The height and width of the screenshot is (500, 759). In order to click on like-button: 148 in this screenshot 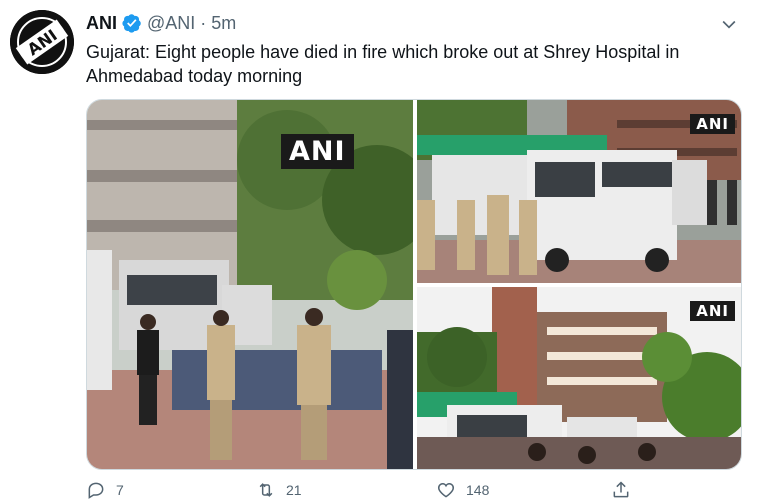, I will do `click(462, 490)`.